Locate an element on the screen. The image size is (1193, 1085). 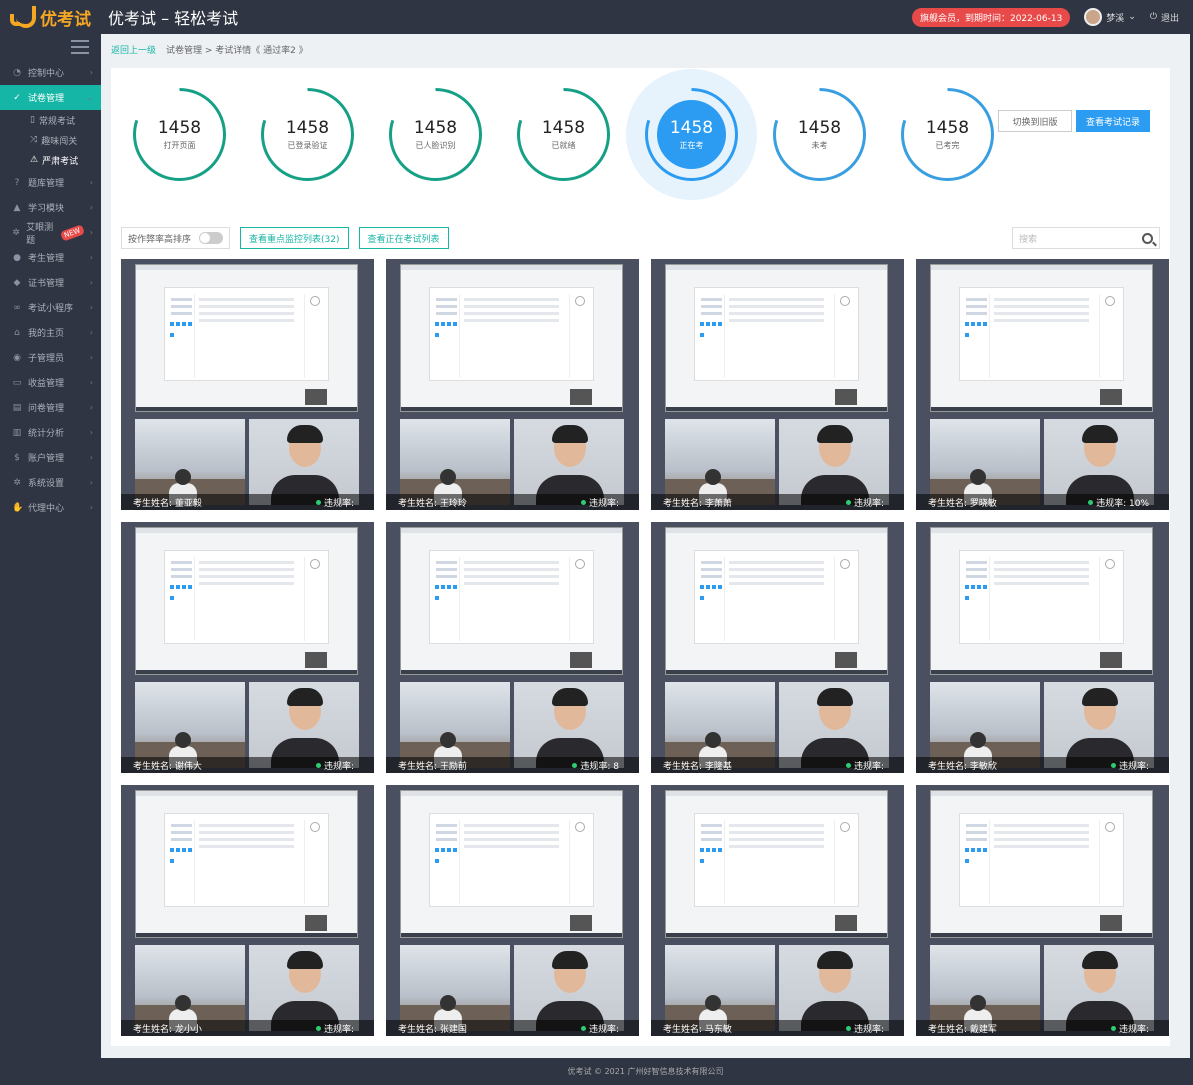
stat-ring-3: 1458 已就绪 is located at coordinates (563, 134).